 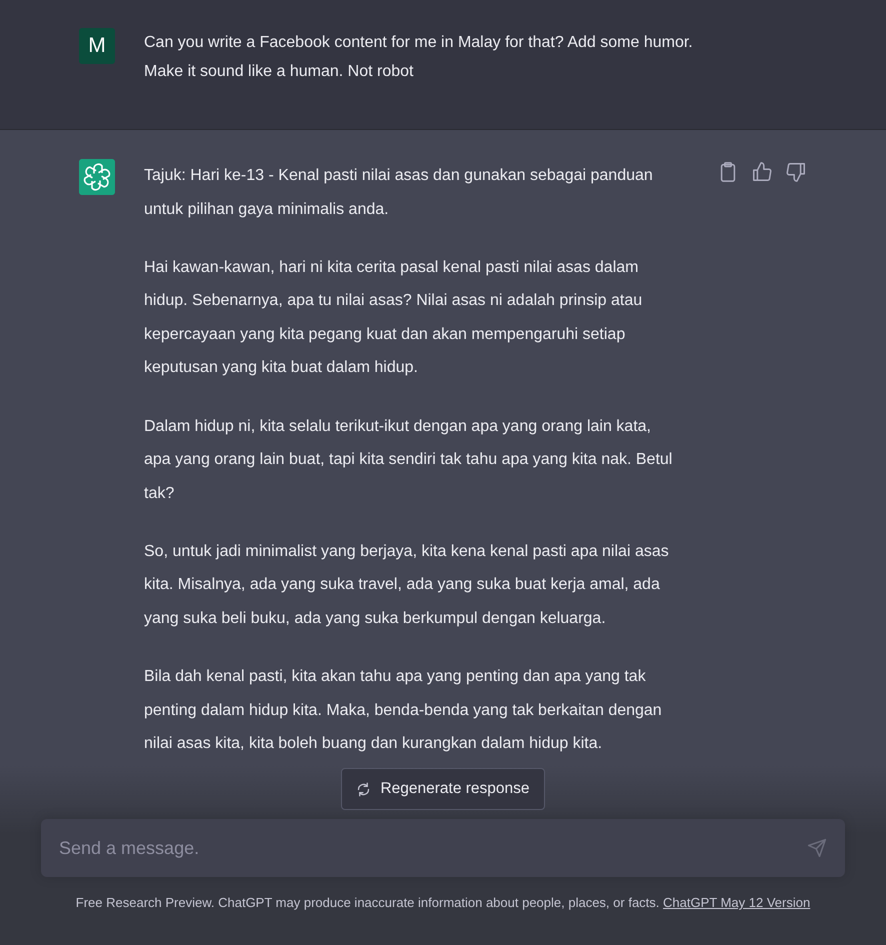 I want to click on assistant-paragraph: Hai kawan-kawan, hari ni kita cerita pasal kenal pasti nilai asas dalam hidup. Sebenarnya, apa tu nilai asas? Nilai asas ni adalah prinsip atau kepercayaan yang kita pegang kuat dan akan mempengaruhi setiap keputusan yang kita buat dalam hidup., so click(x=394, y=318).